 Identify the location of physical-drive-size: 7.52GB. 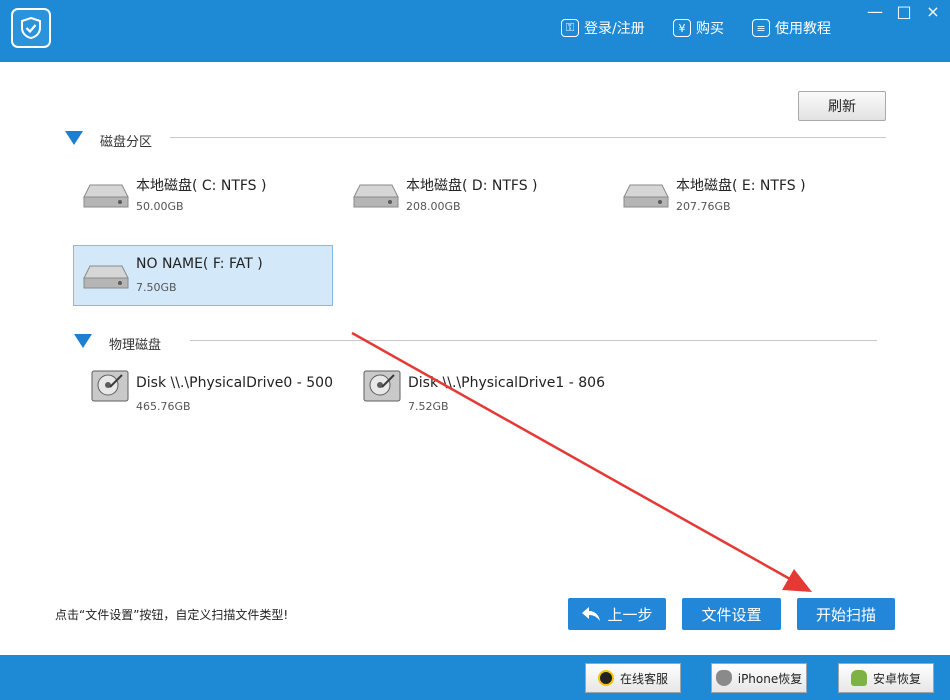
(428, 406).